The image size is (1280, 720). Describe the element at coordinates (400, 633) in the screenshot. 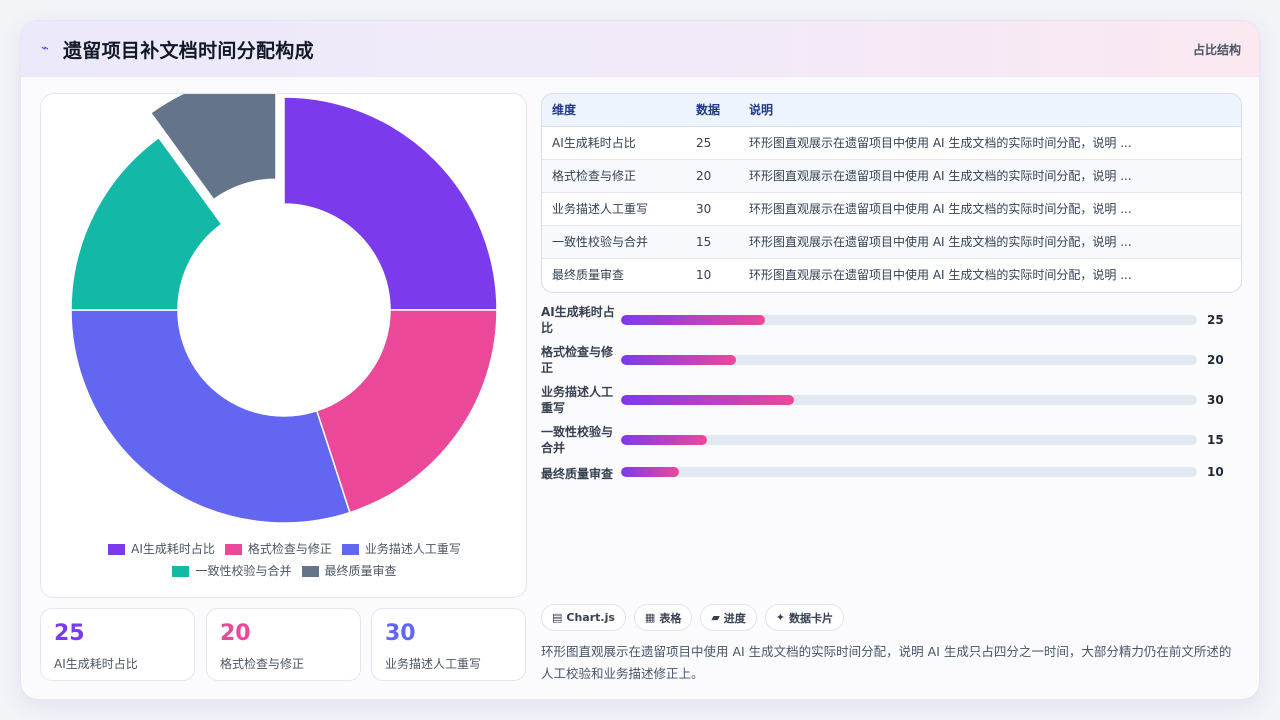

I see `stat-value: 30` at that location.